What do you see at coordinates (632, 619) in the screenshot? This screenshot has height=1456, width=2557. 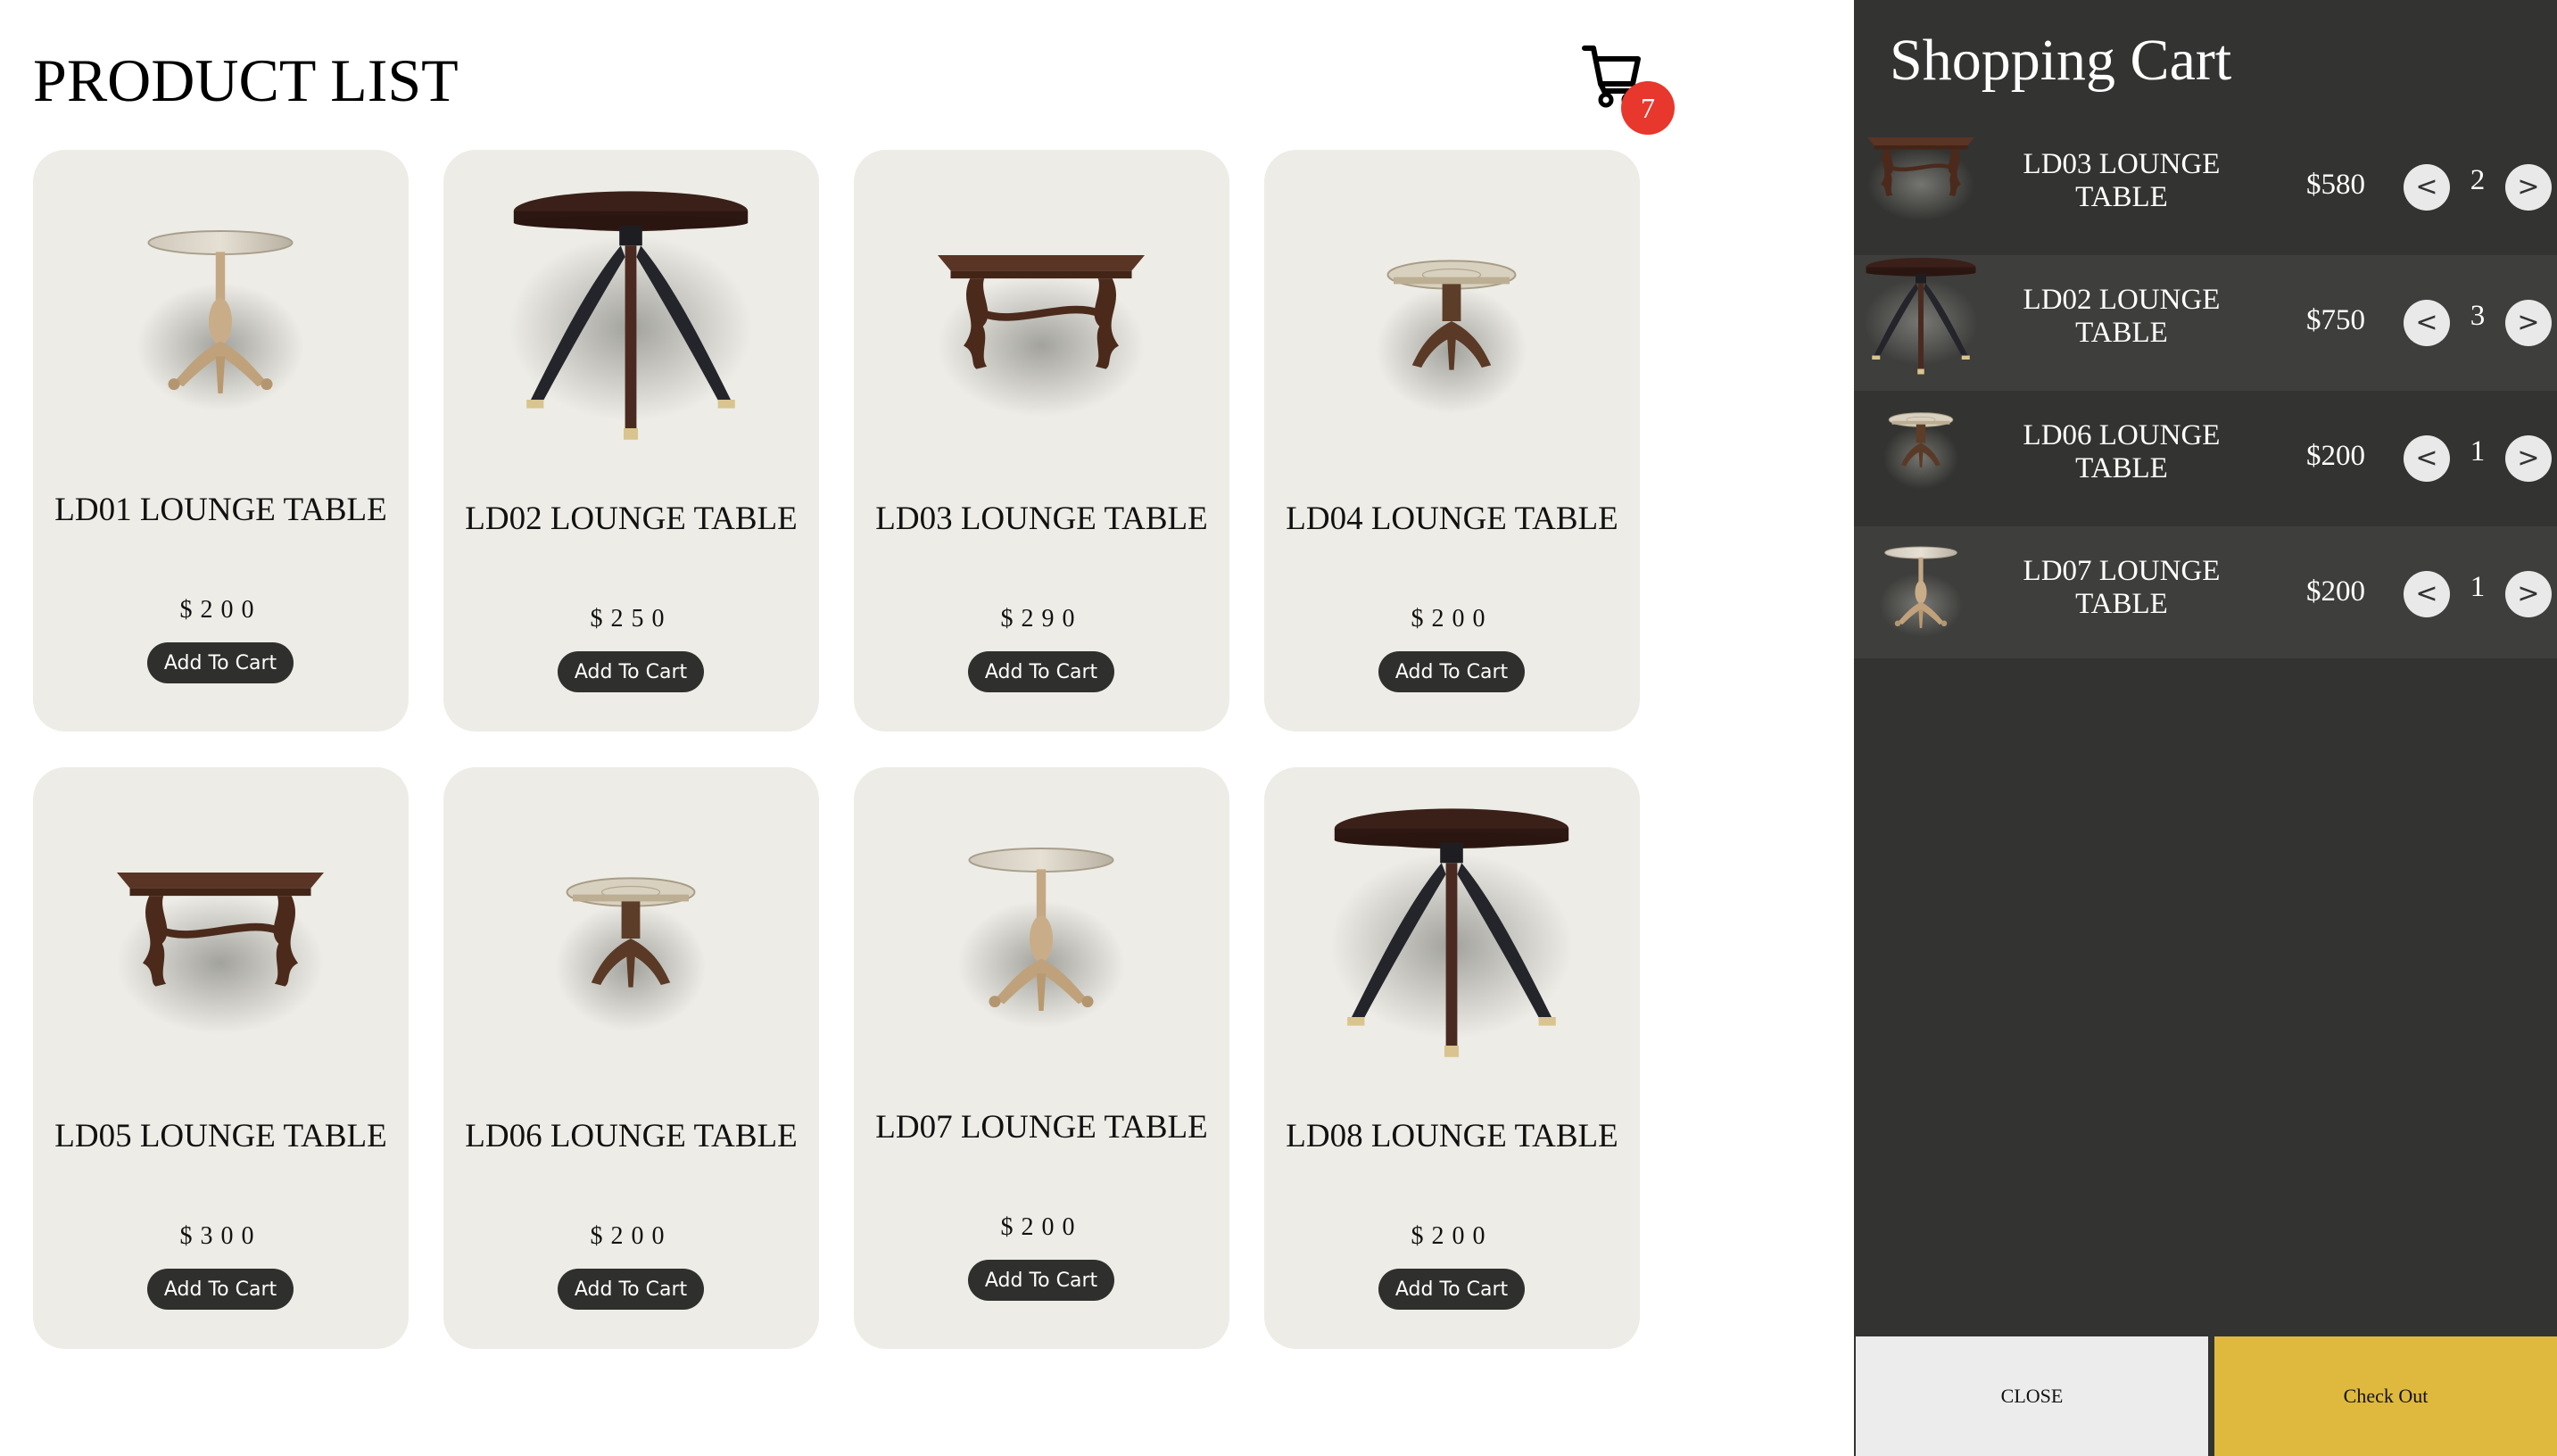 I see `product-price: $250` at bounding box center [632, 619].